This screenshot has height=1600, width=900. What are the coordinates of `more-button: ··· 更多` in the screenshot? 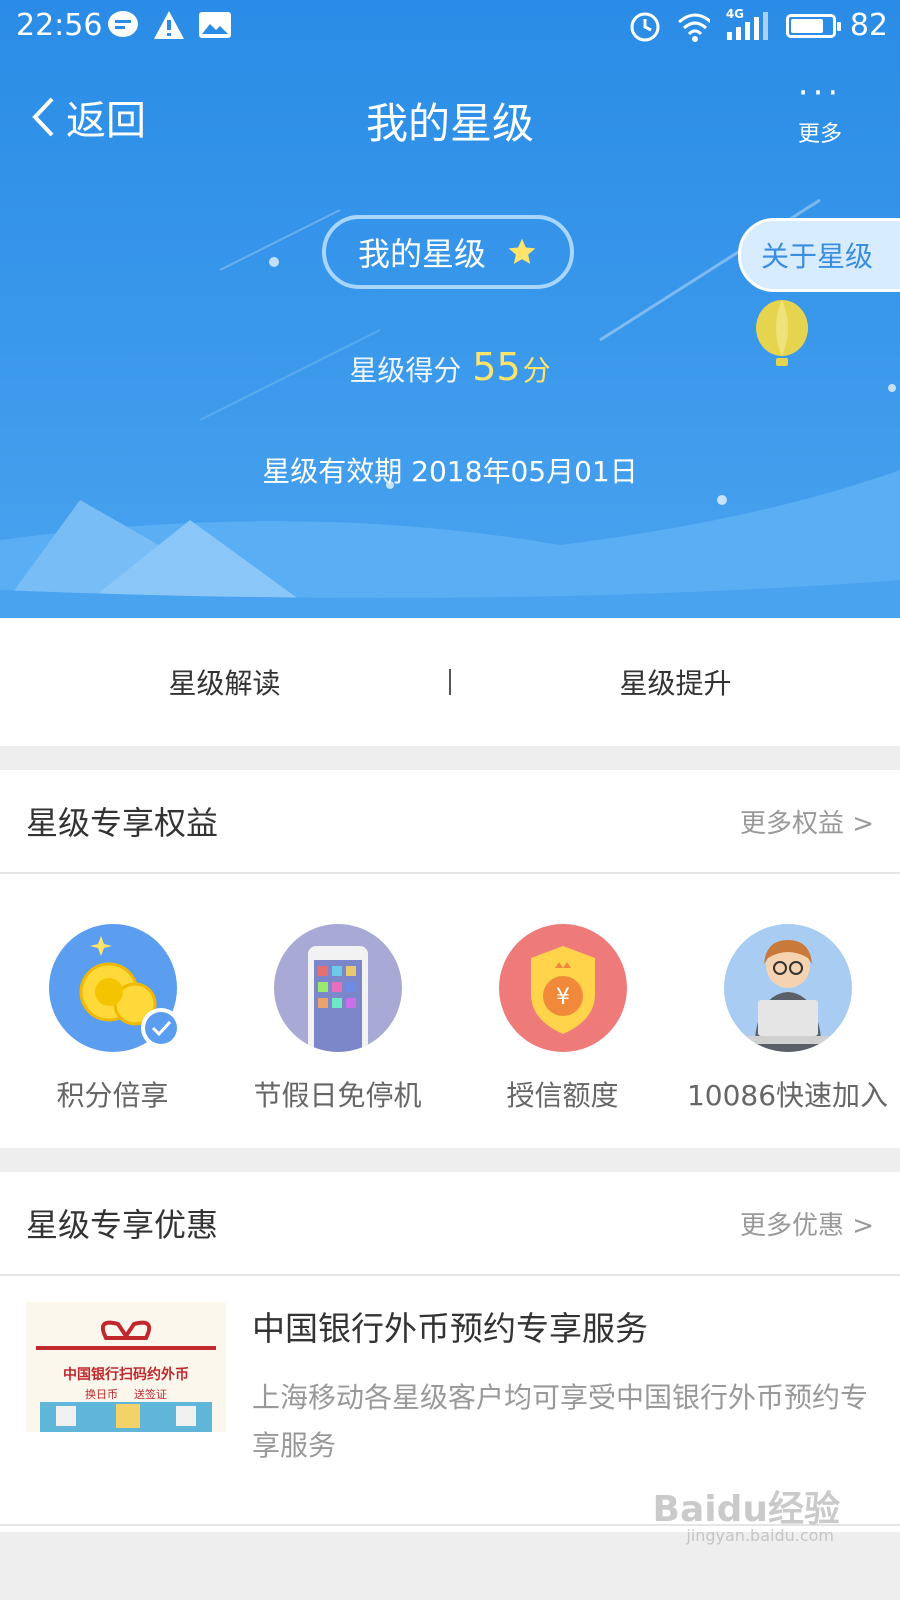 It's located at (820, 112).